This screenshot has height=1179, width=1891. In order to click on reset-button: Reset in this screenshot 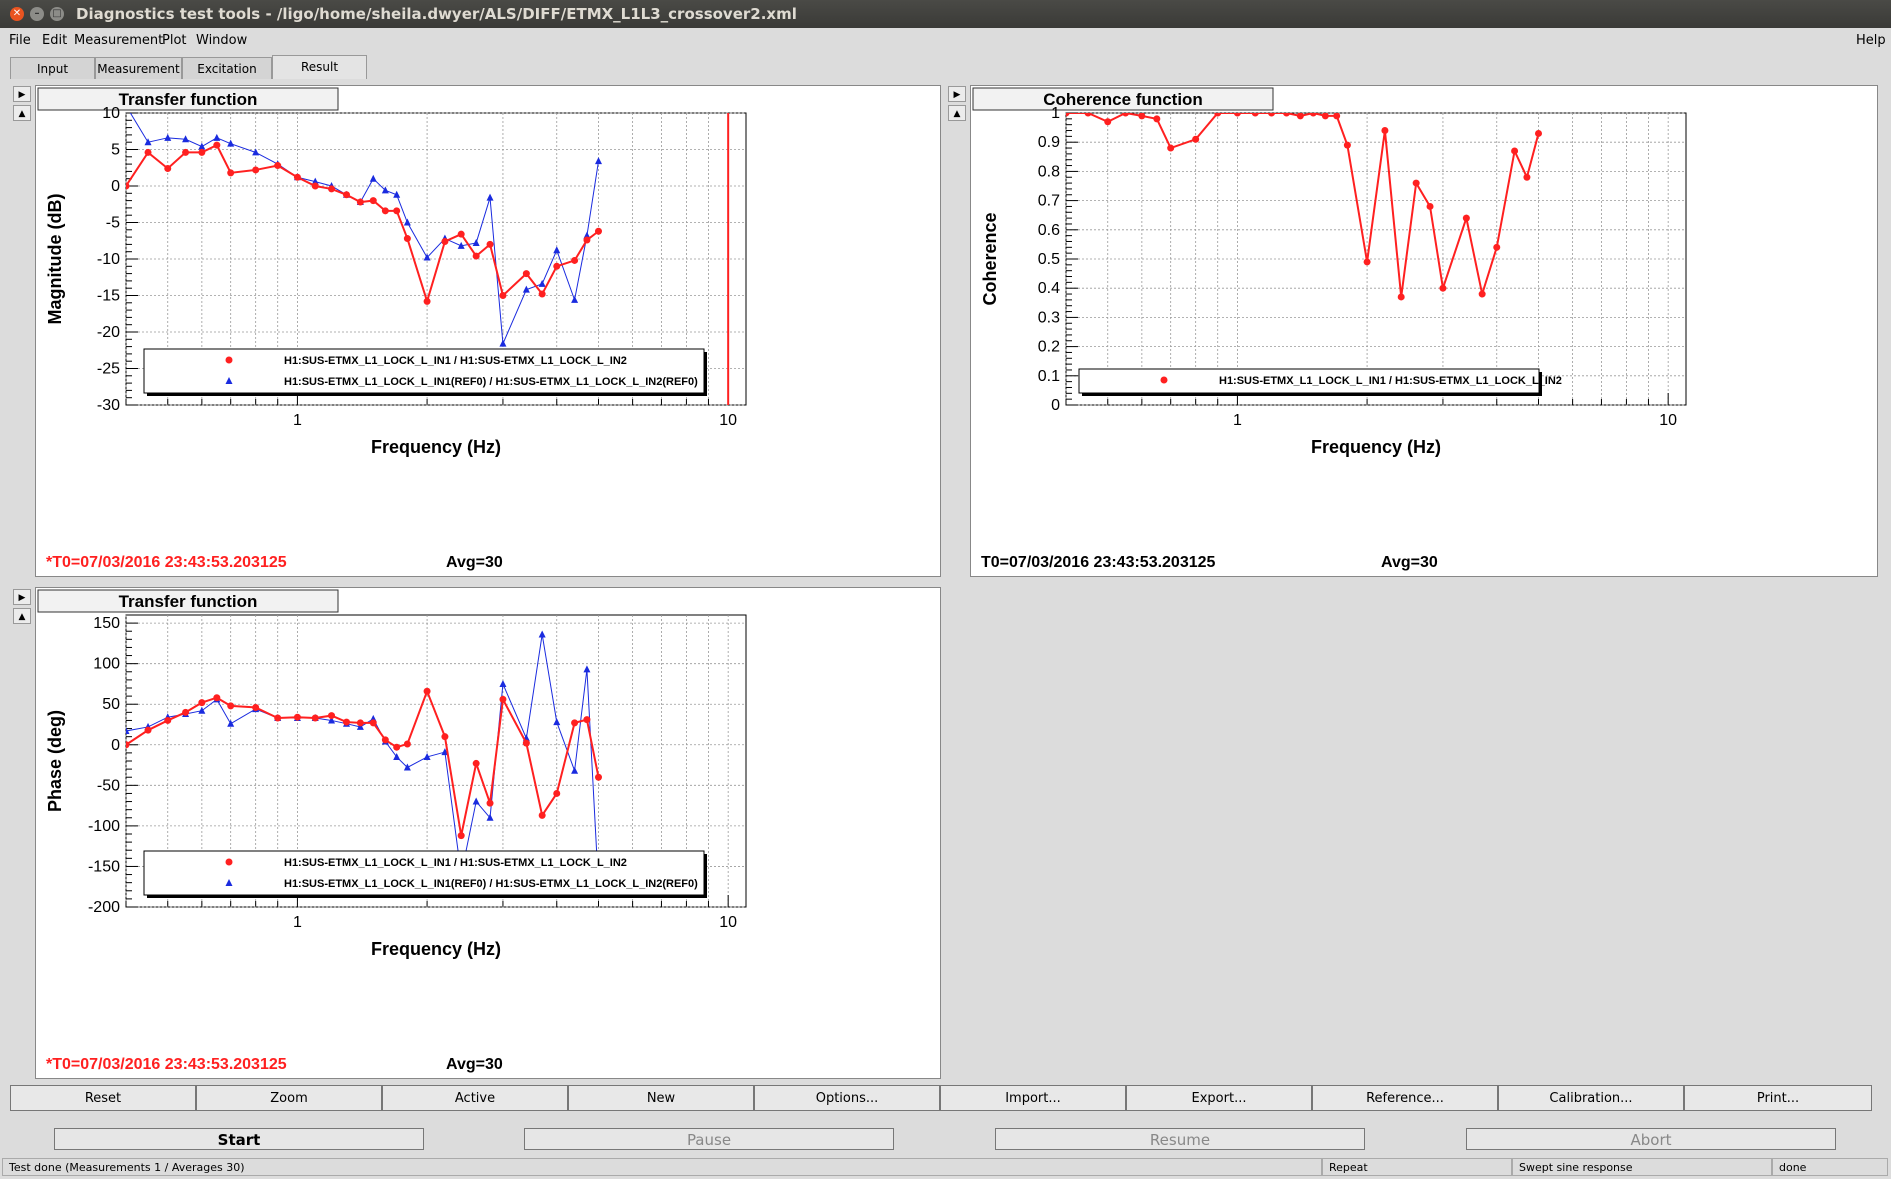, I will do `click(103, 1098)`.